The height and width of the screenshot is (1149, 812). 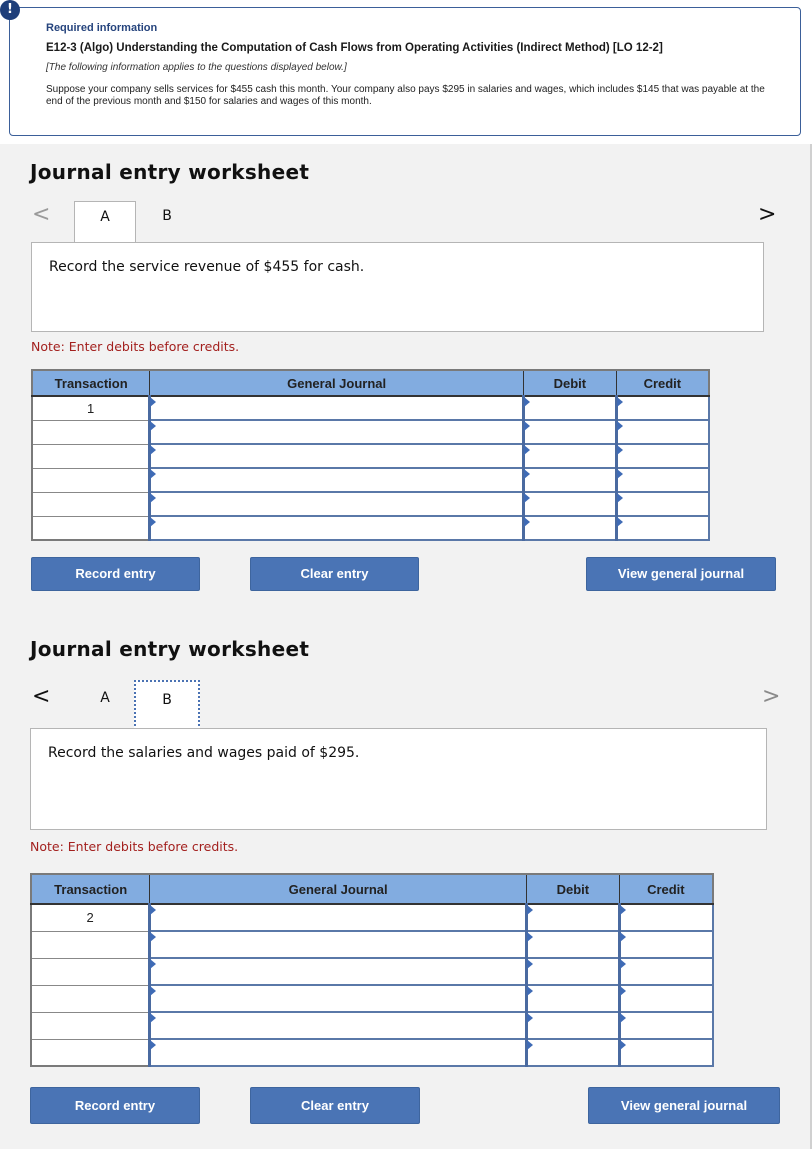 What do you see at coordinates (91, 383) in the screenshot?
I see `column-header-transaction: Transaction` at bounding box center [91, 383].